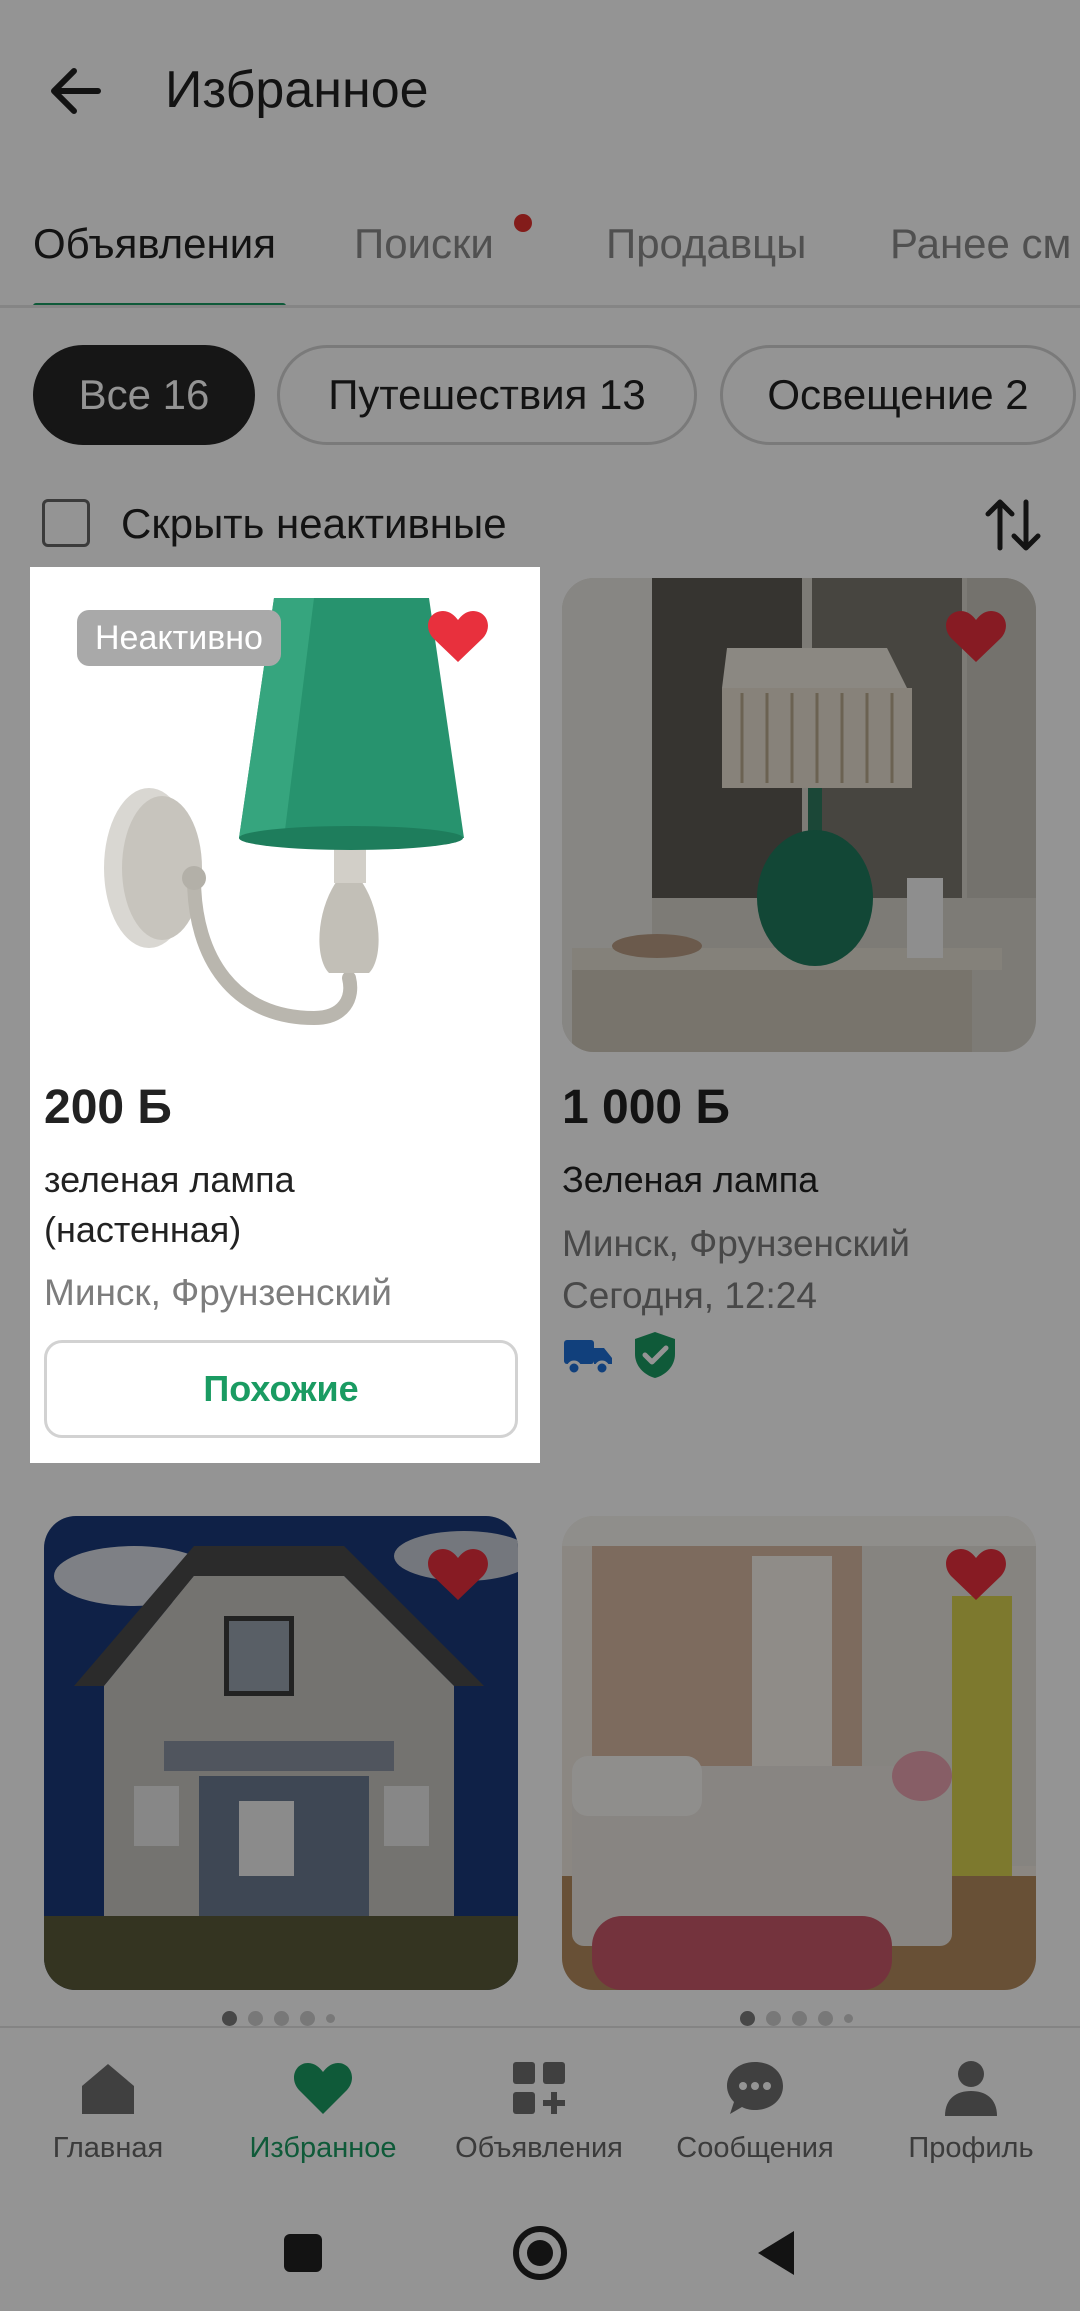 This screenshot has width=1080, height=2311. I want to click on nav-label: Профиль, so click(971, 2148).